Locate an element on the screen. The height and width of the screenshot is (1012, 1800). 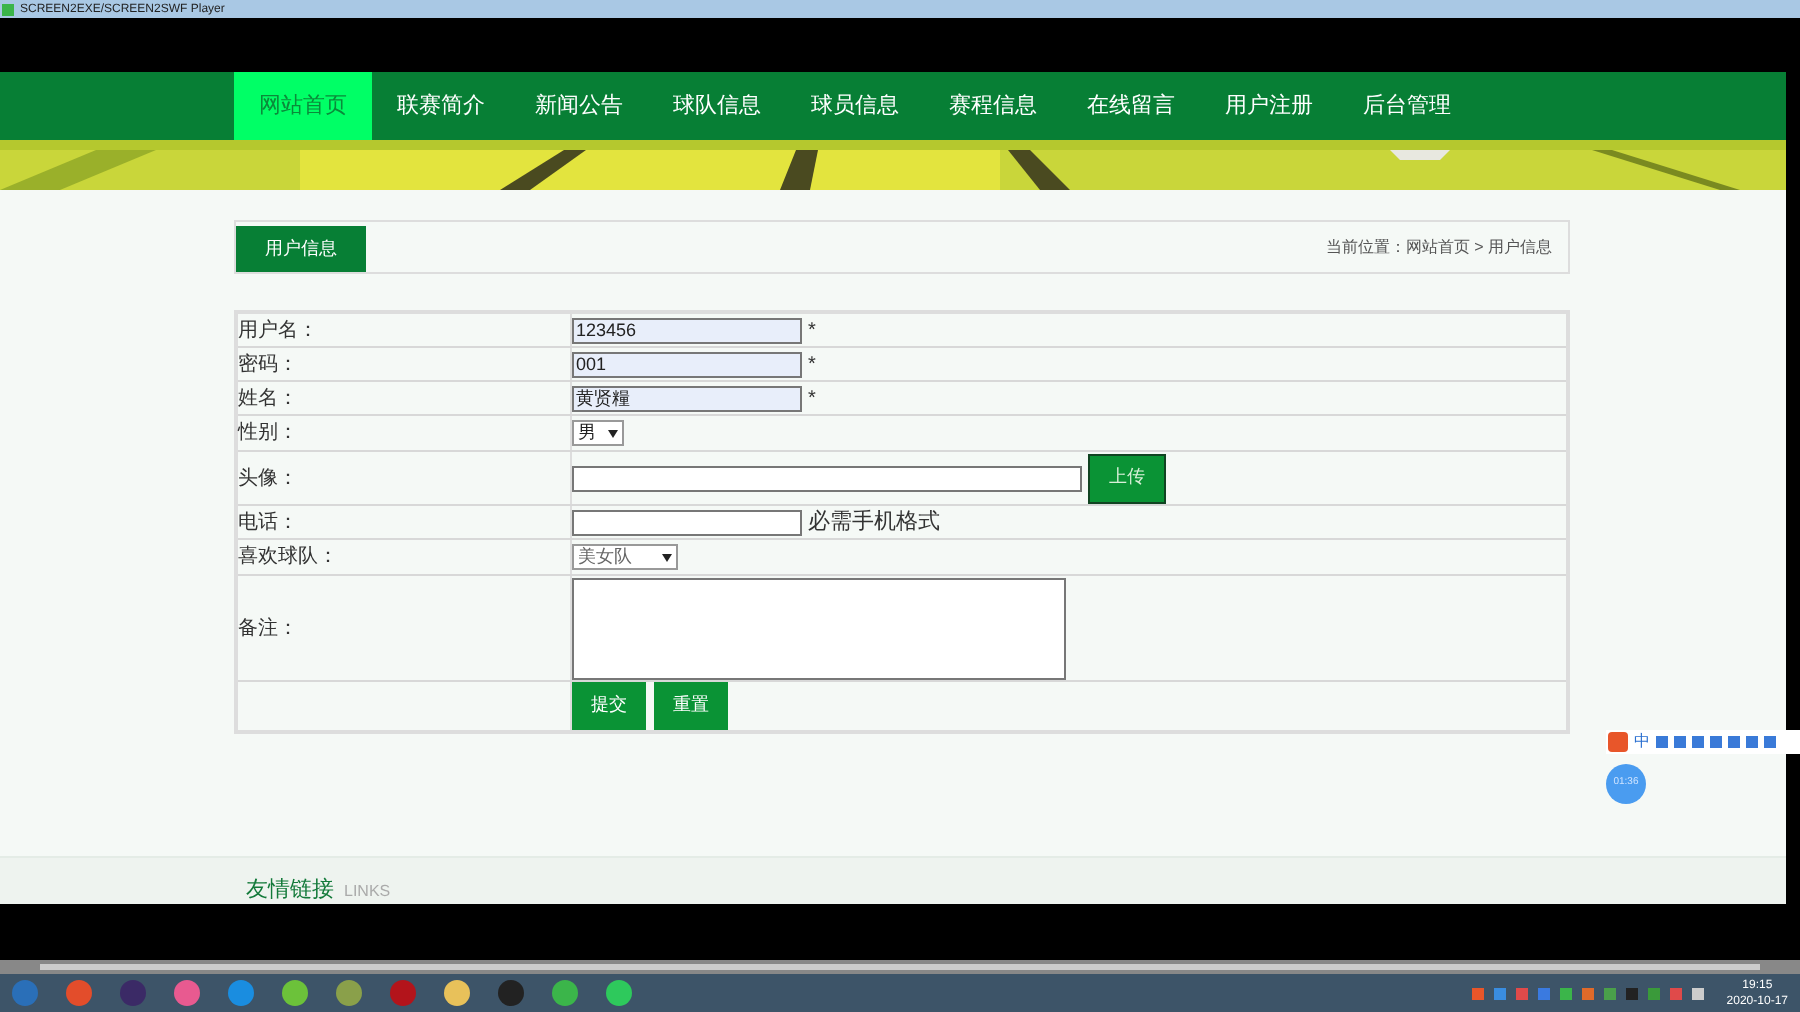
nav-link: 在线留言 is located at coordinates (1131, 106).